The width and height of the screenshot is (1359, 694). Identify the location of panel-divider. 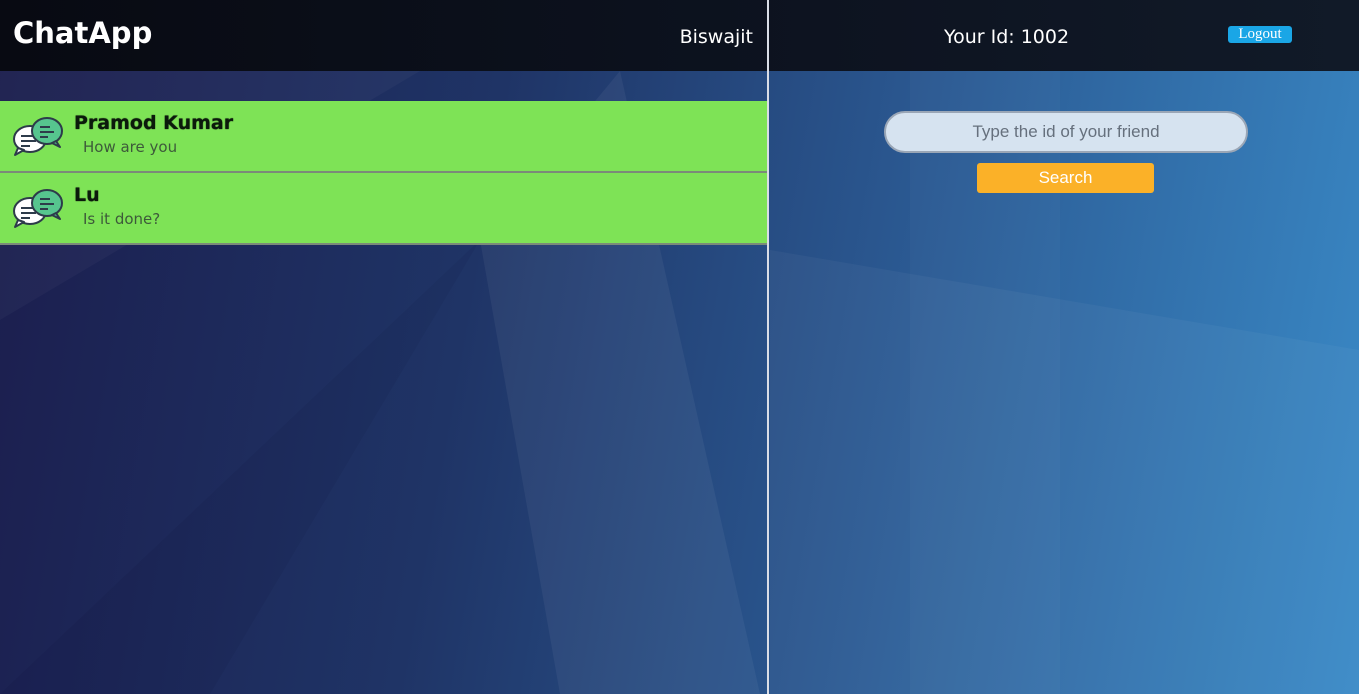
(768, 347).